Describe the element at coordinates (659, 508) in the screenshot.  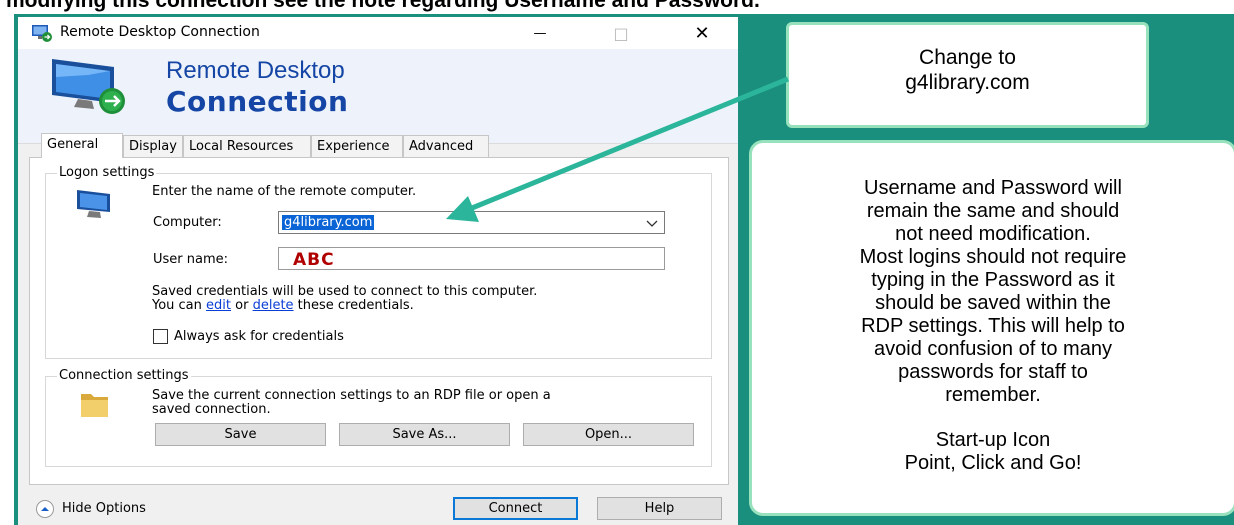
I see `help-button: Help` at that location.